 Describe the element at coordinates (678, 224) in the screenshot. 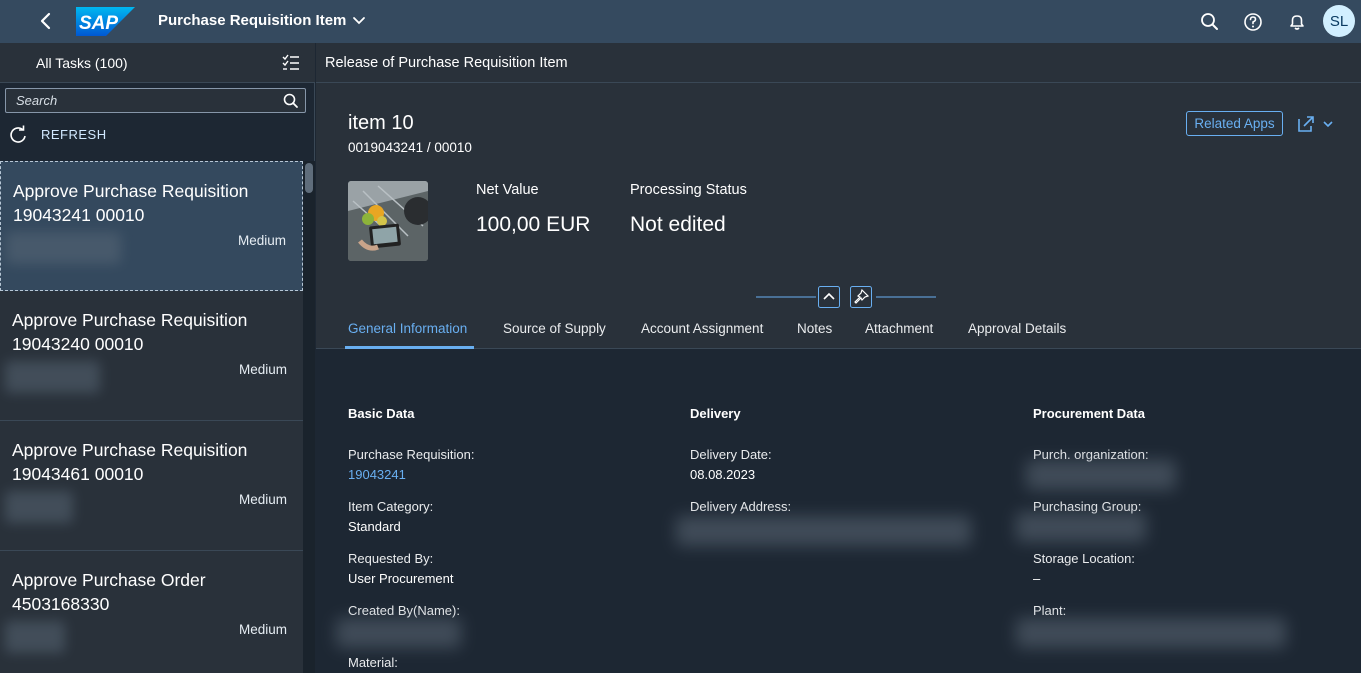

I see `processing-status-value: Not edited` at that location.